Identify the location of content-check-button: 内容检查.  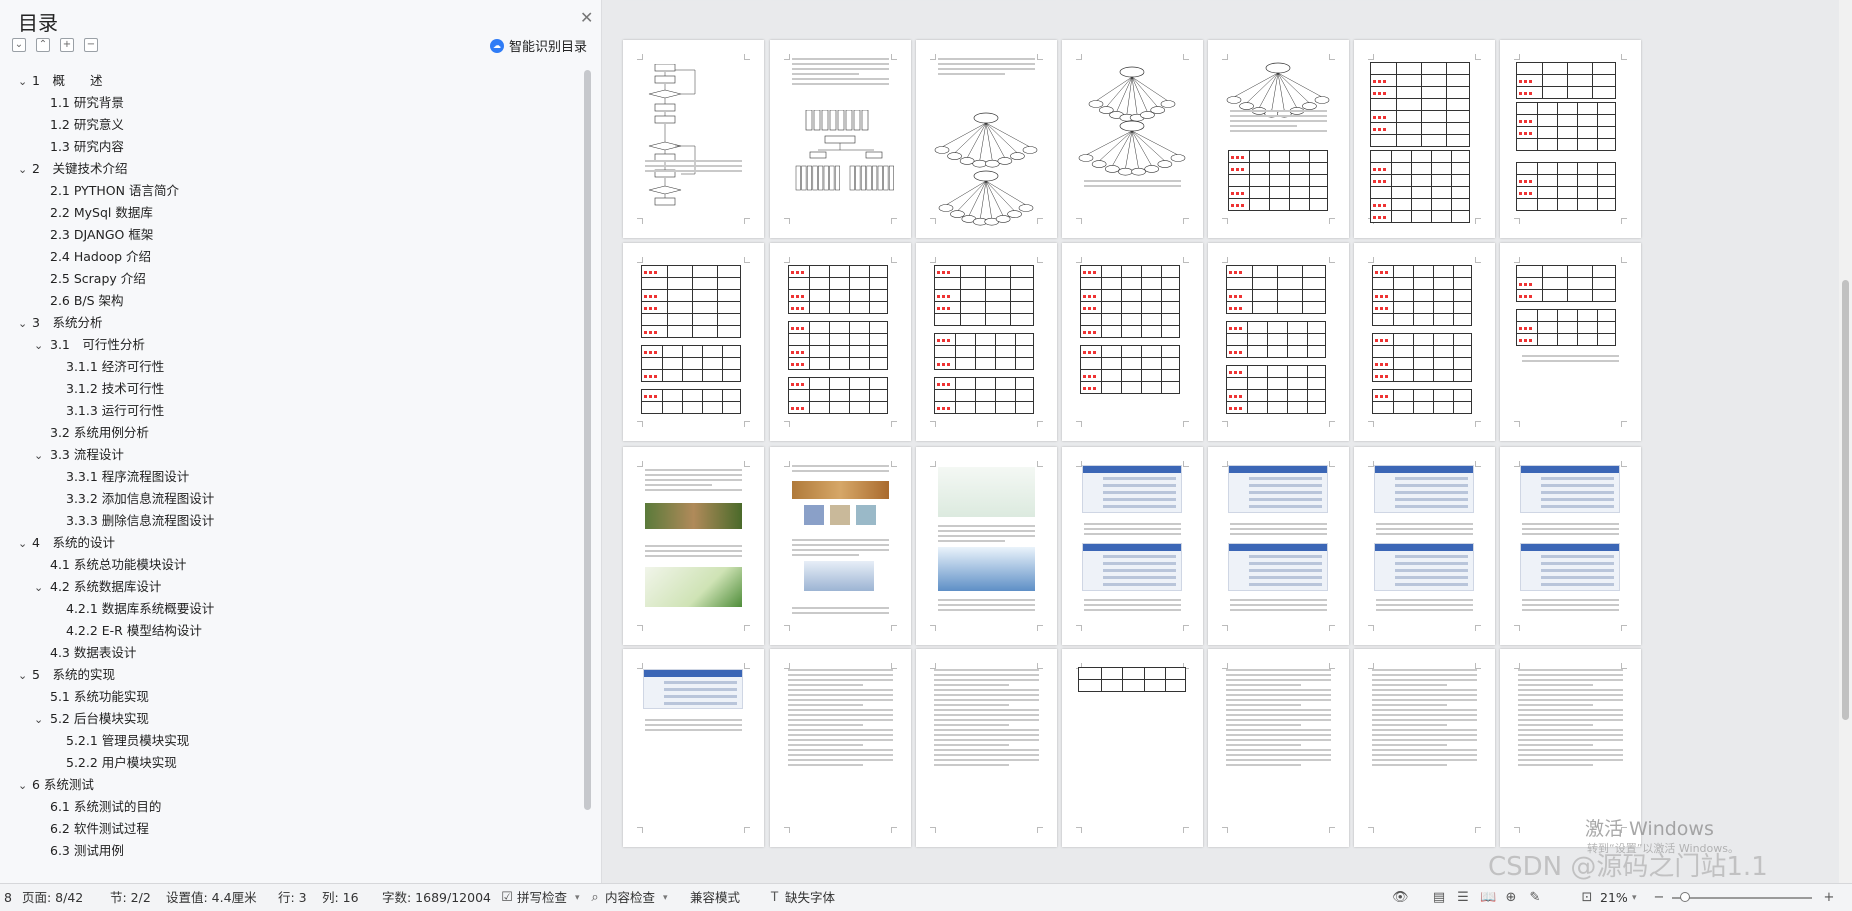
(630, 897).